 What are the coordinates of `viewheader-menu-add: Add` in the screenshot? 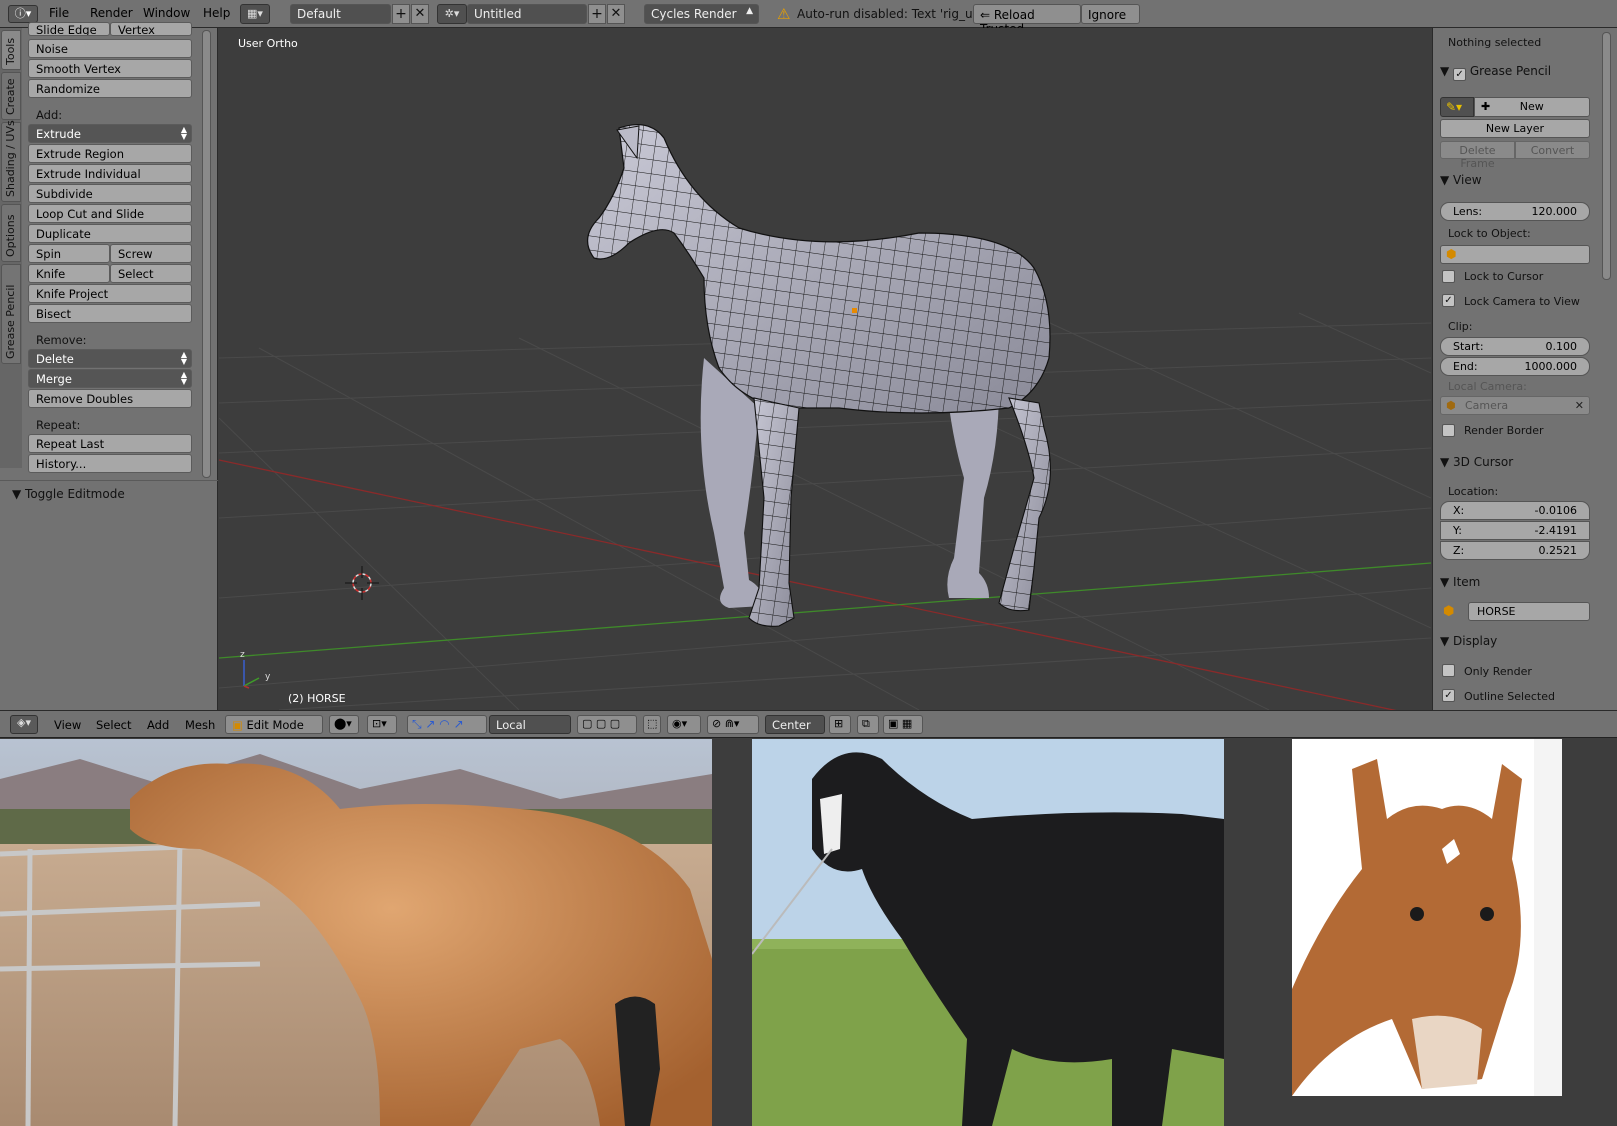 It's located at (158, 725).